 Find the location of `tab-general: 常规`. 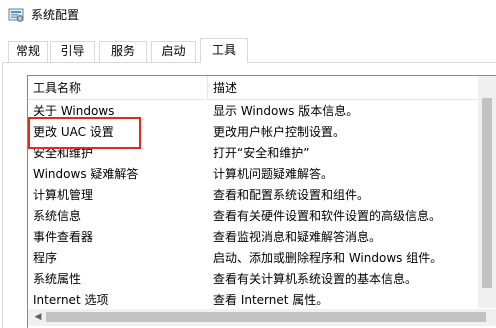

tab-general: 常规 is located at coordinates (28, 51).